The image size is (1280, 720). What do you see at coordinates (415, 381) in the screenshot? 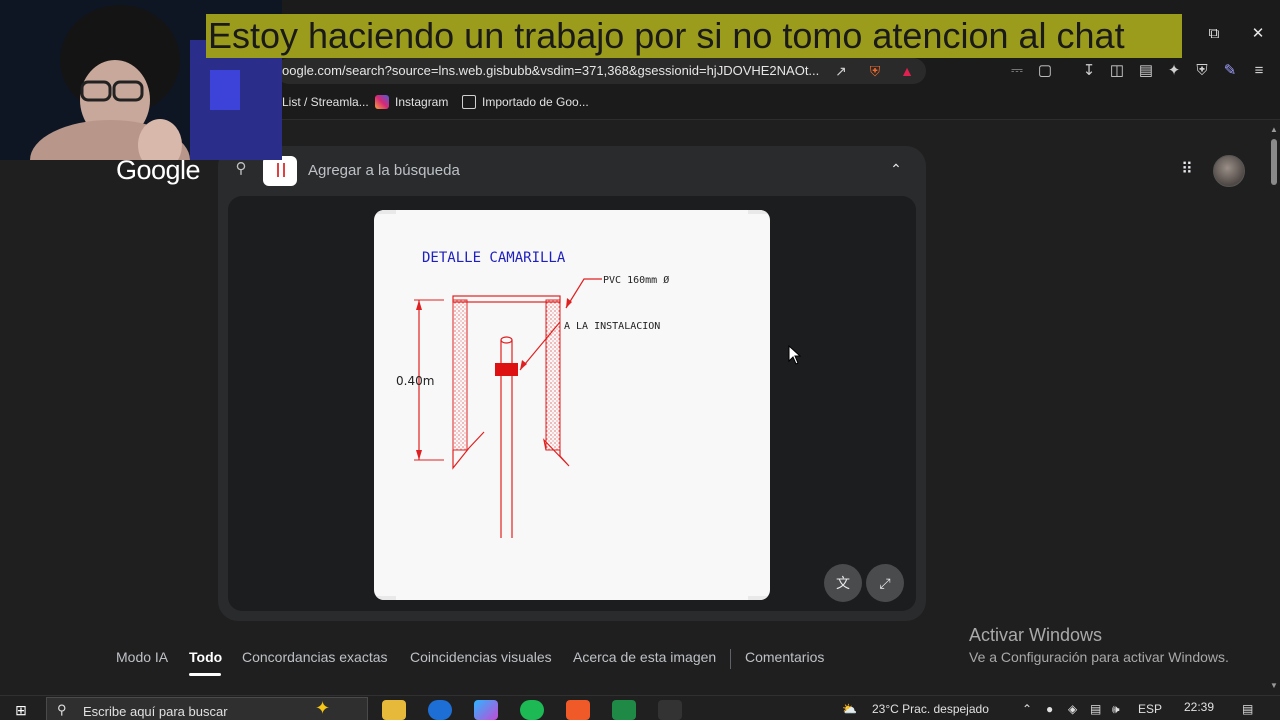
I see `height-label: 0.40m` at bounding box center [415, 381].